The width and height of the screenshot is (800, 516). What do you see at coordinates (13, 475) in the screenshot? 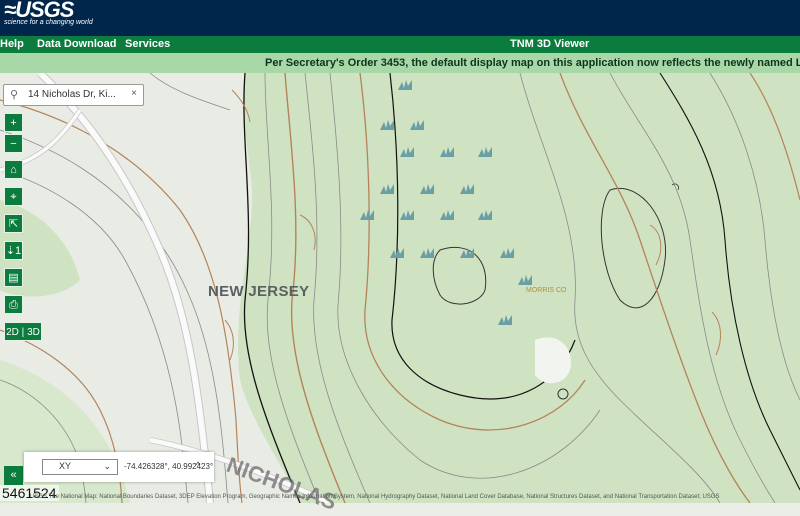
I see `collapse-panel-button: «` at bounding box center [13, 475].